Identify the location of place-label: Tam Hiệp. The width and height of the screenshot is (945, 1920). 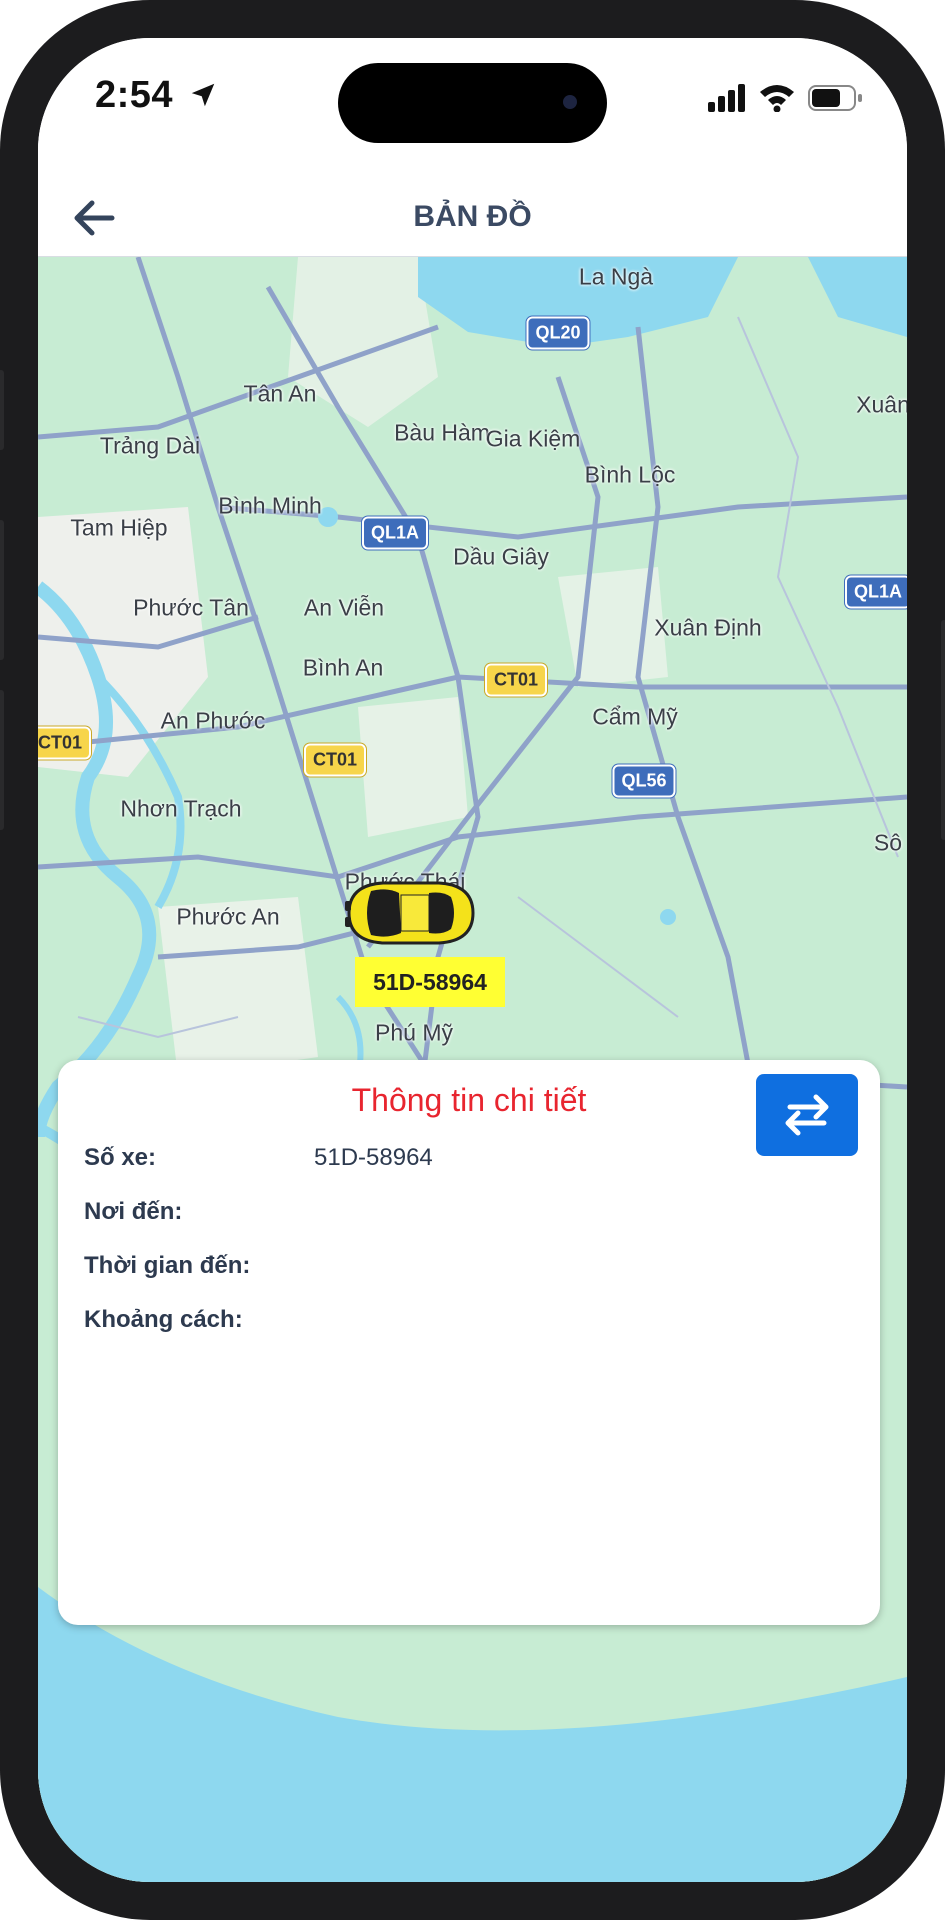
(119, 527).